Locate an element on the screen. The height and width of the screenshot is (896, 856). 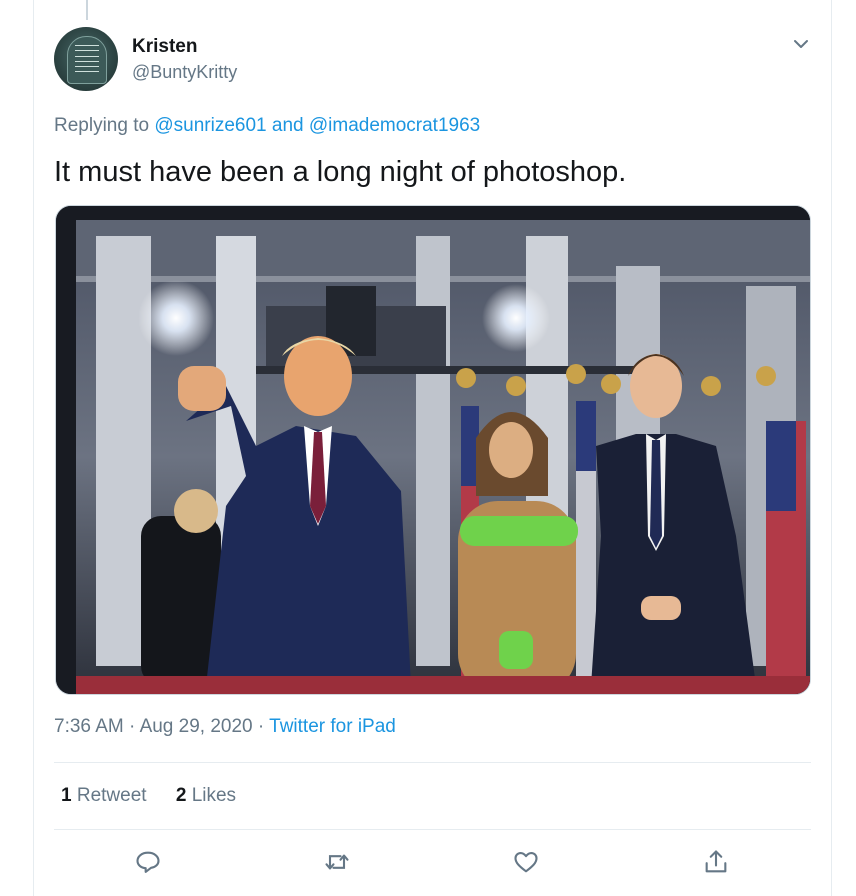
mention-link: @sunrize601 is located at coordinates (210, 125).